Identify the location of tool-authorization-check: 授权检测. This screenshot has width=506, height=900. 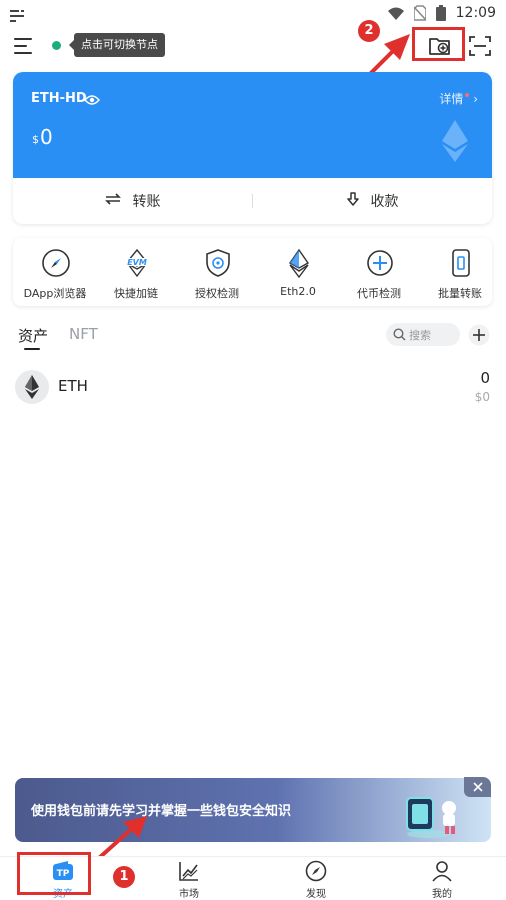
(217, 272).